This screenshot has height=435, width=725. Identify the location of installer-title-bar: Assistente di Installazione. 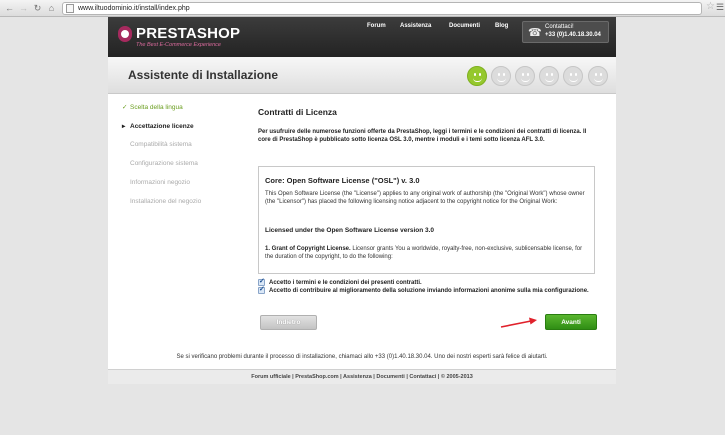
(362, 75).